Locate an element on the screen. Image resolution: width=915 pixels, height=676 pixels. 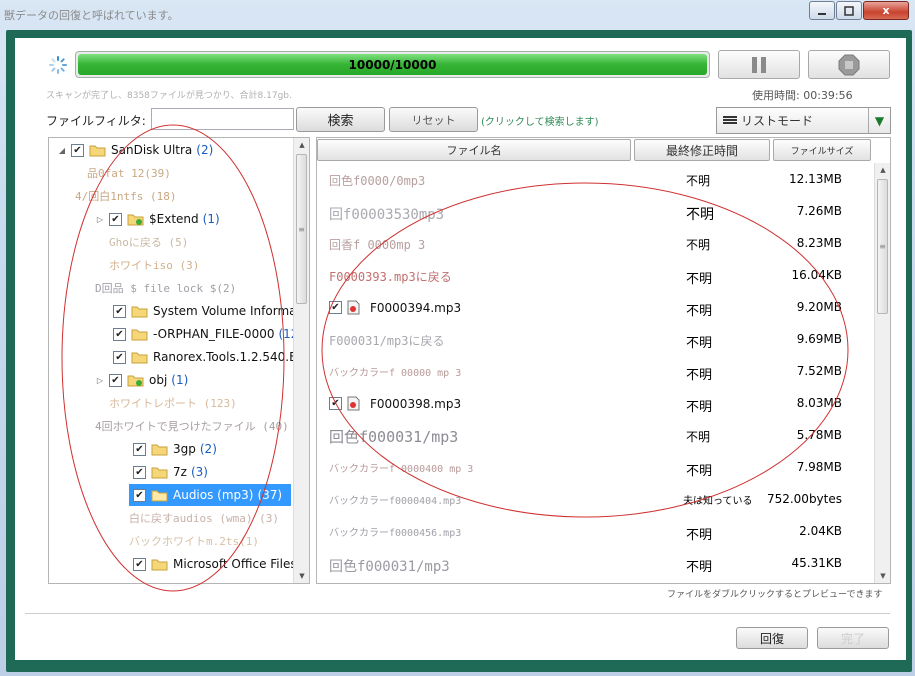
tree-label: obj is located at coordinates (158, 380).